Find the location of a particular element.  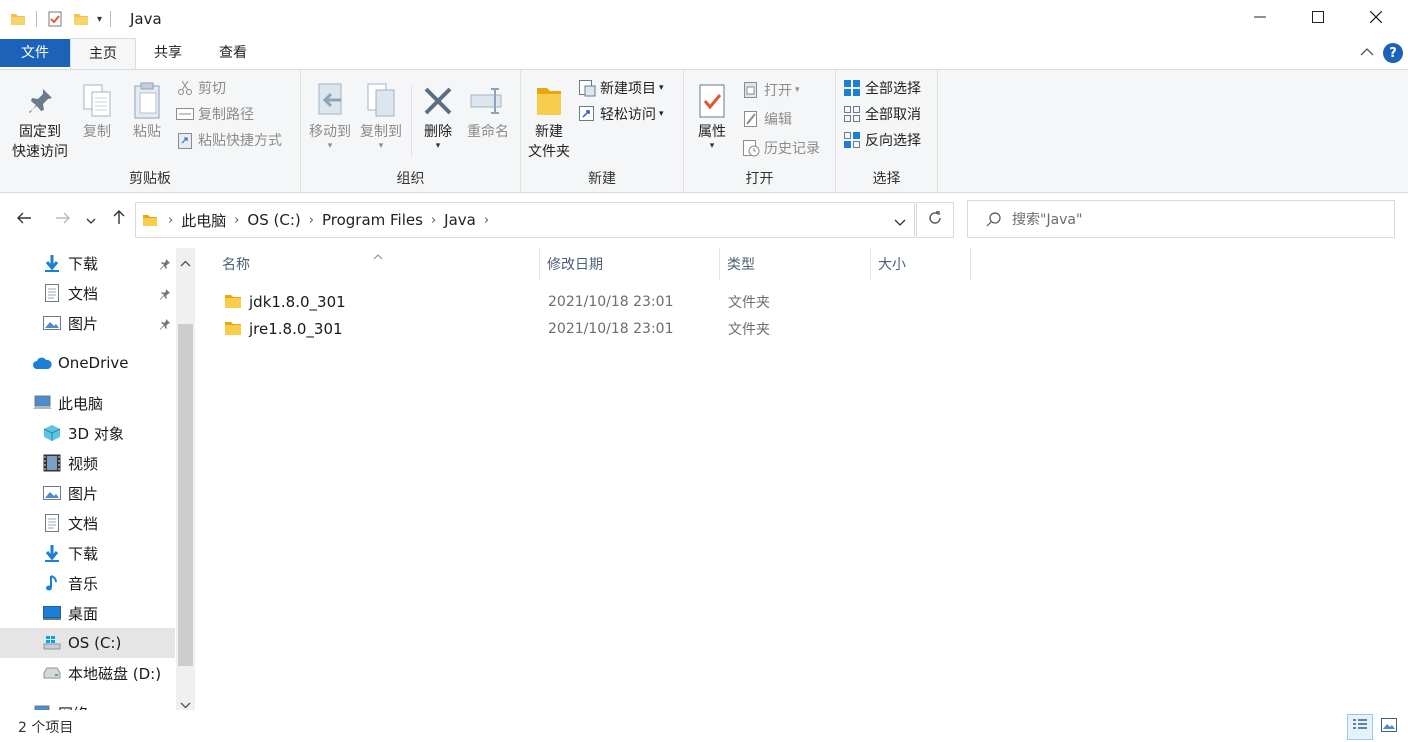

easy-access-icon is located at coordinates (587, 114).